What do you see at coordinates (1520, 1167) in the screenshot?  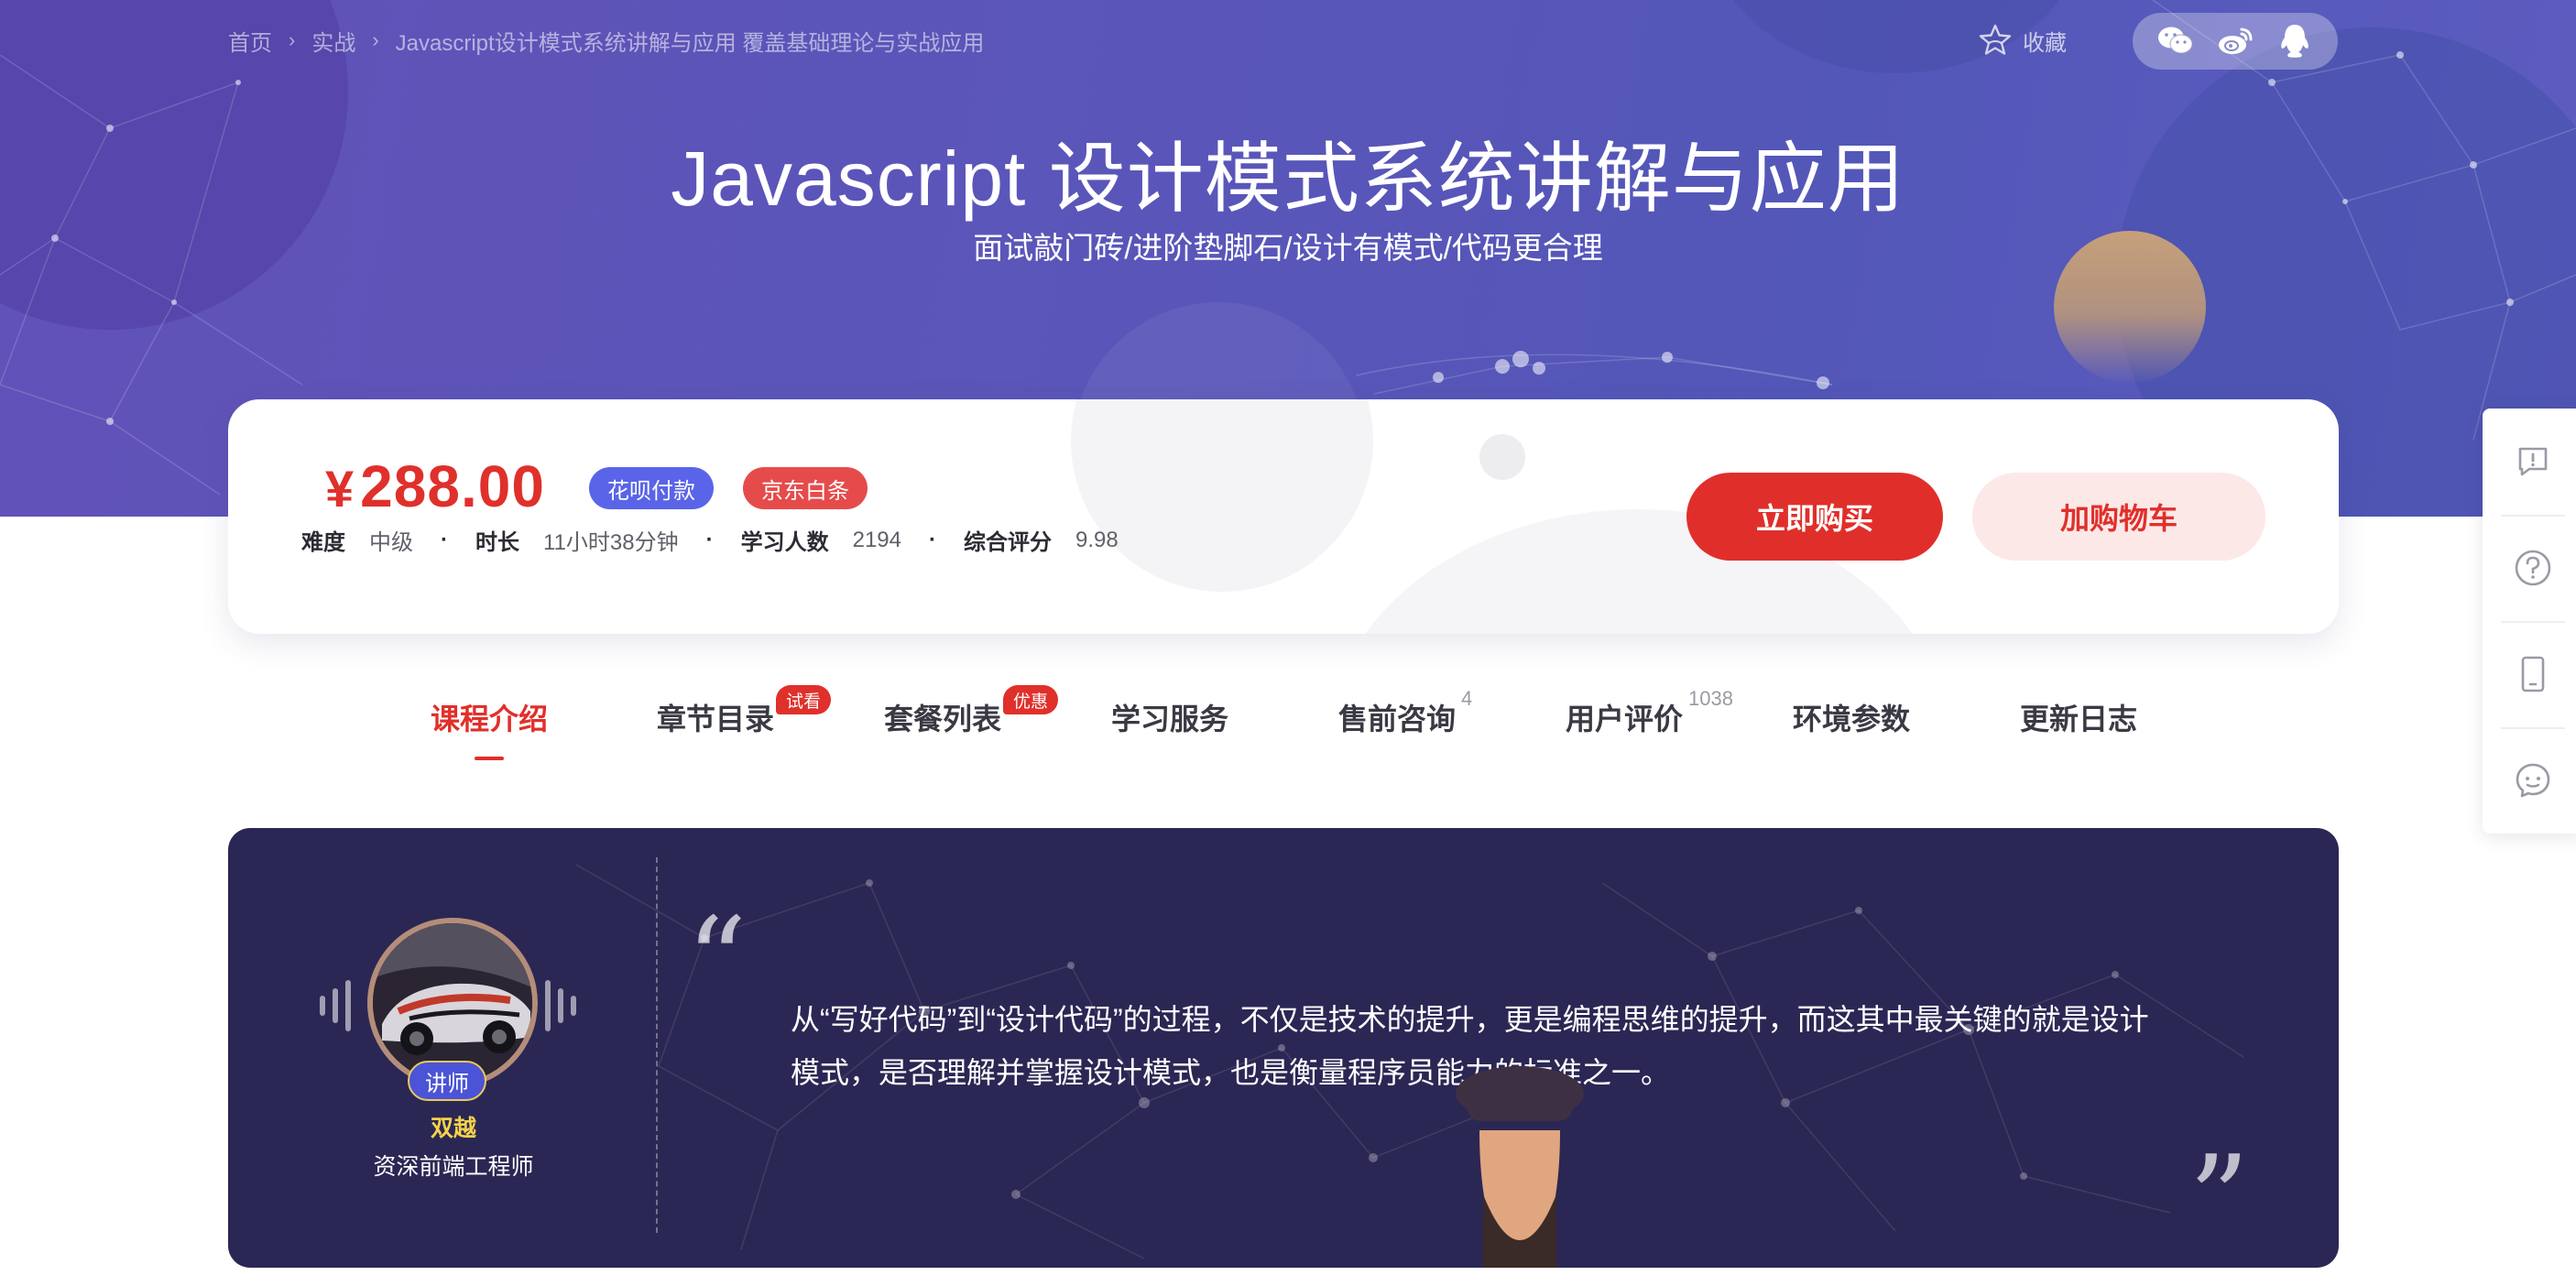 I see `teacher-figure-illustration` at bounding box center [1520, 1167].